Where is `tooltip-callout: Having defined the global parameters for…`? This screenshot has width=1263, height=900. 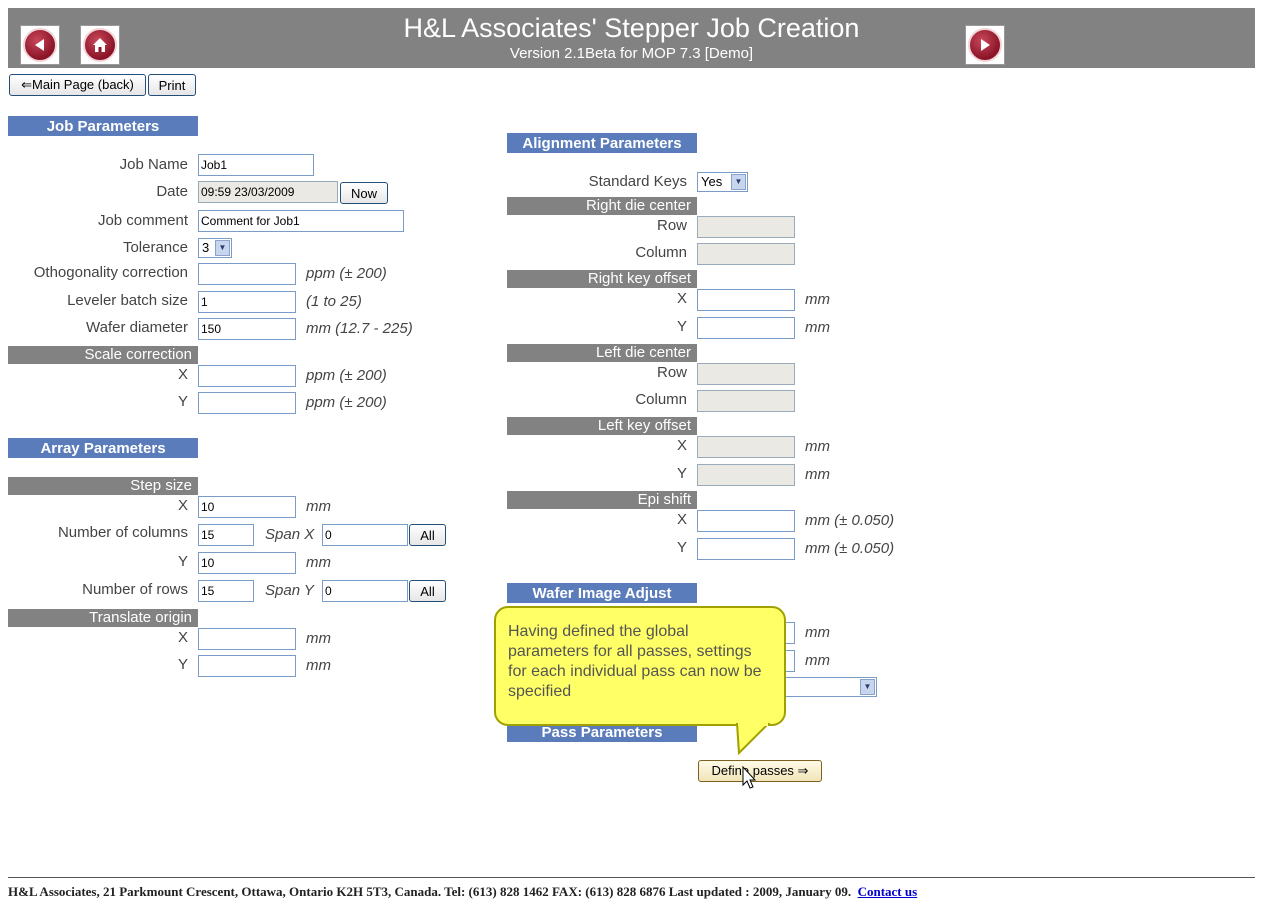 tooltip-callout: Having defined the global parameters for… is located at coordinates (640, 666).